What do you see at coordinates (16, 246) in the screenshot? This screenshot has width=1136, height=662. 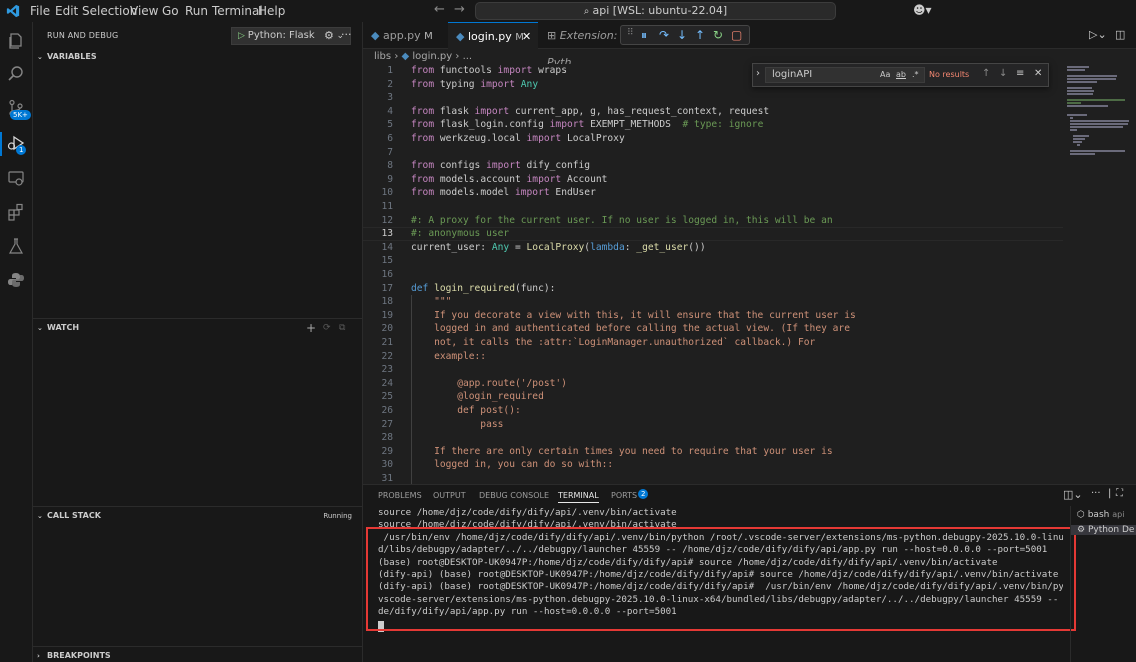 I see `testing-flask-icon` at bounding box center [16, 246].